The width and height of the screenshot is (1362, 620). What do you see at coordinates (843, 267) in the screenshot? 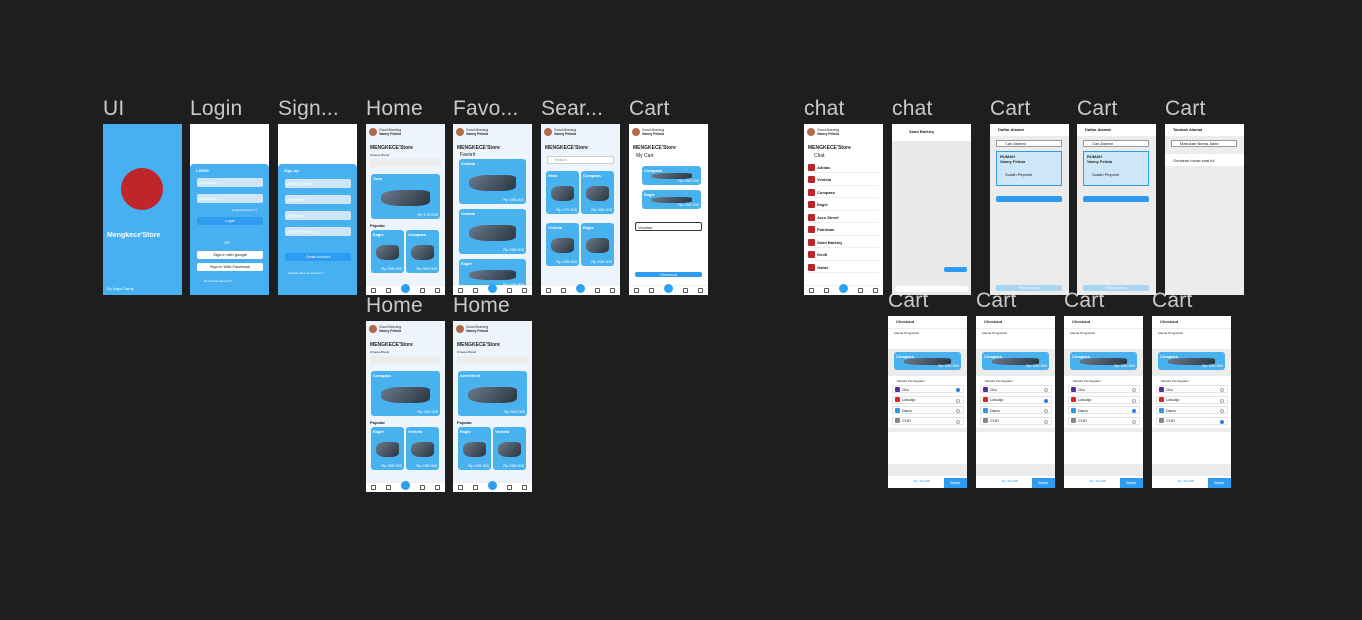
I see `chat-row: Gabel` at bounding box center [843, 267].